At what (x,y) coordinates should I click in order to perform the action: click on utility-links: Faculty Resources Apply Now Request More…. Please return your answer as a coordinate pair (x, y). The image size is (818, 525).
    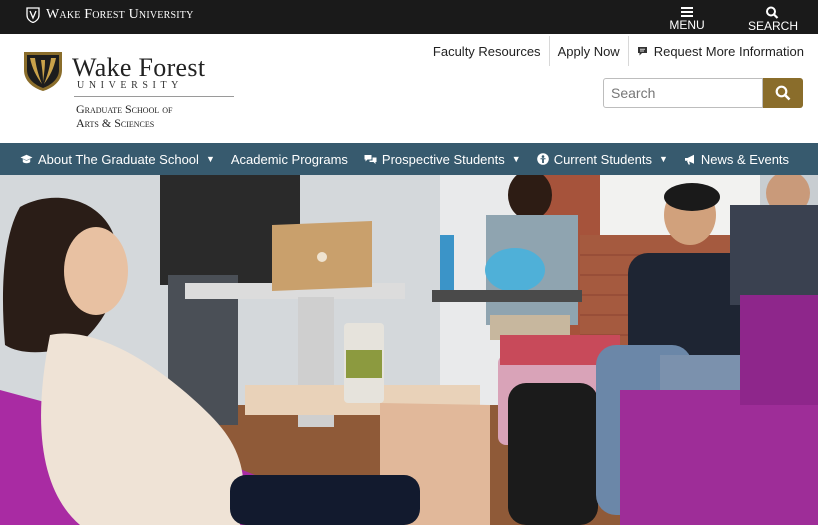
    Looking at the image, I should click on (614, 51).